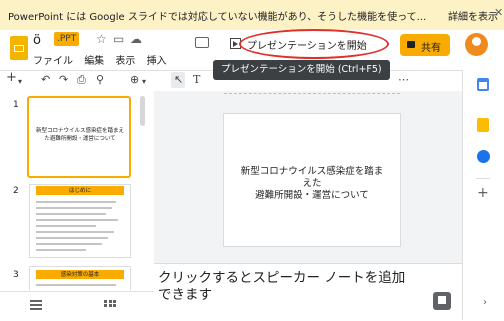 This screenshot has width=504, height=321. I want to click on cursor-icon: ↖, so click(178, 80).